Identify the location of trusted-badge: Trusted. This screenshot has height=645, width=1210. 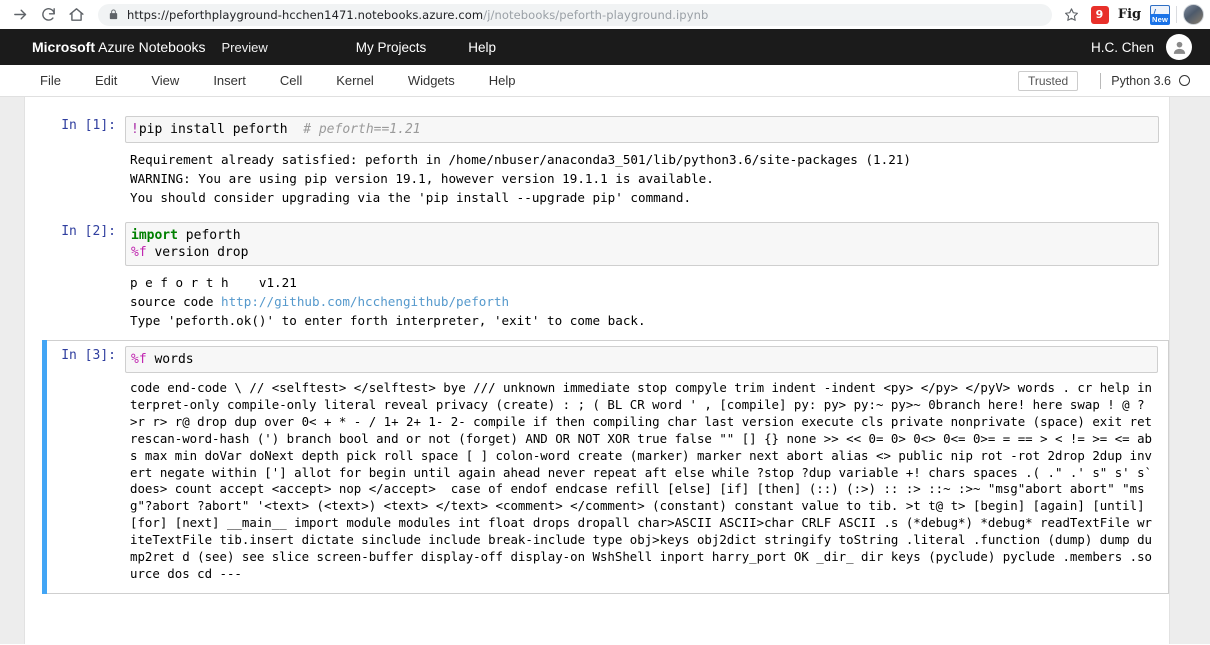
(1048, 80).